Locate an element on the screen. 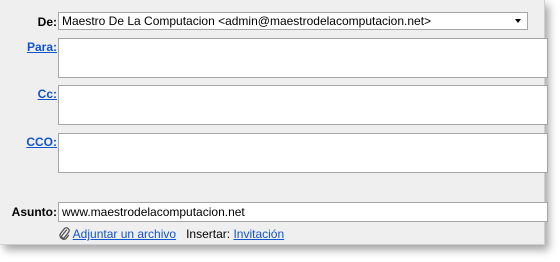 Image resolution: width=560 pixels, height=262 pixels. to-field is located at coordinates (303, 58).